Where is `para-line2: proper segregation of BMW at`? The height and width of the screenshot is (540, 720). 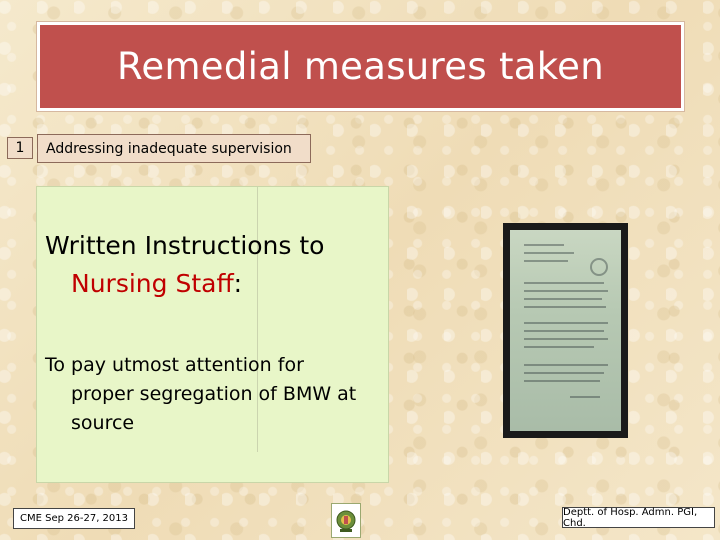 para-line2: proper segregation of BMW at is located at coordinates (214, 394).